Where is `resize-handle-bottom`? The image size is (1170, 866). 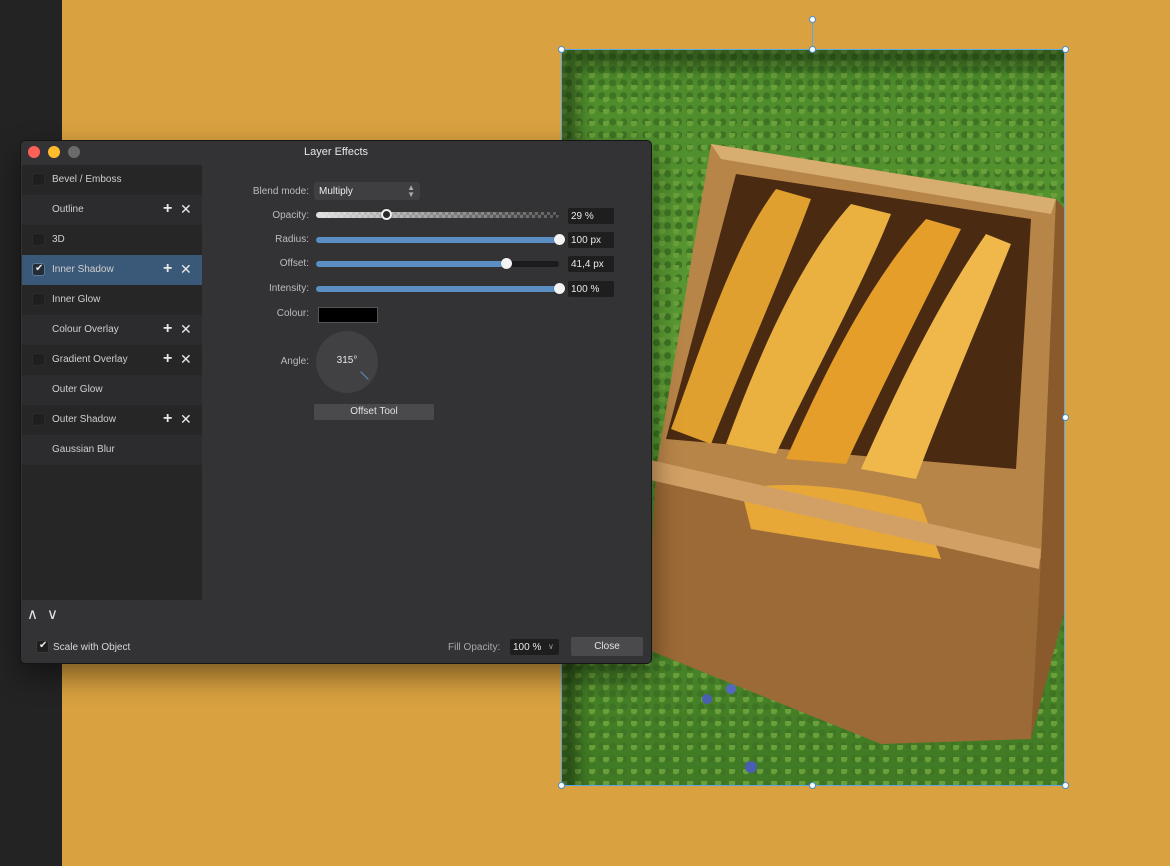 resize-handle-bottom is located at coordinates (812, 785).